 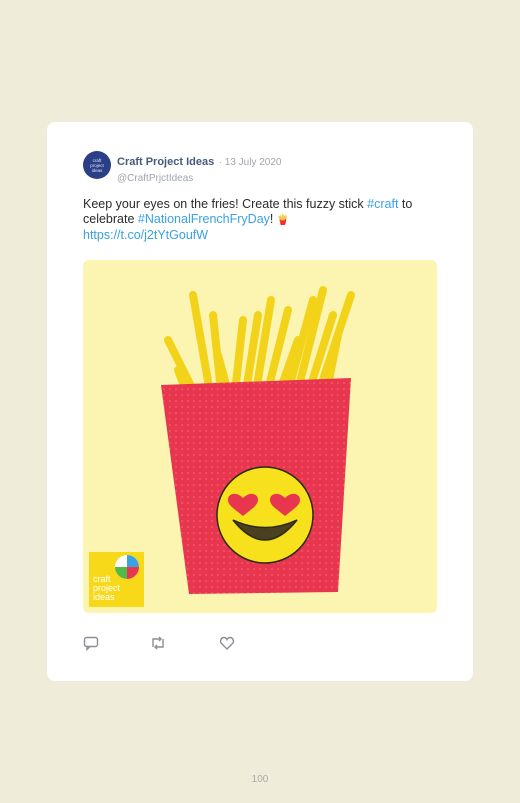 I want to click on heart-icon, so click(x=227, y=645).